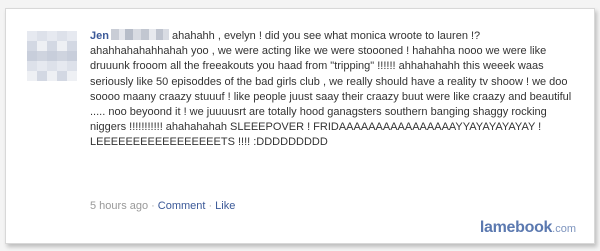 This screenshot has height=251, width=600. Describe the element at coordinates (182, 206) in the screenshot. I see `comment-link: Comment` at that location.